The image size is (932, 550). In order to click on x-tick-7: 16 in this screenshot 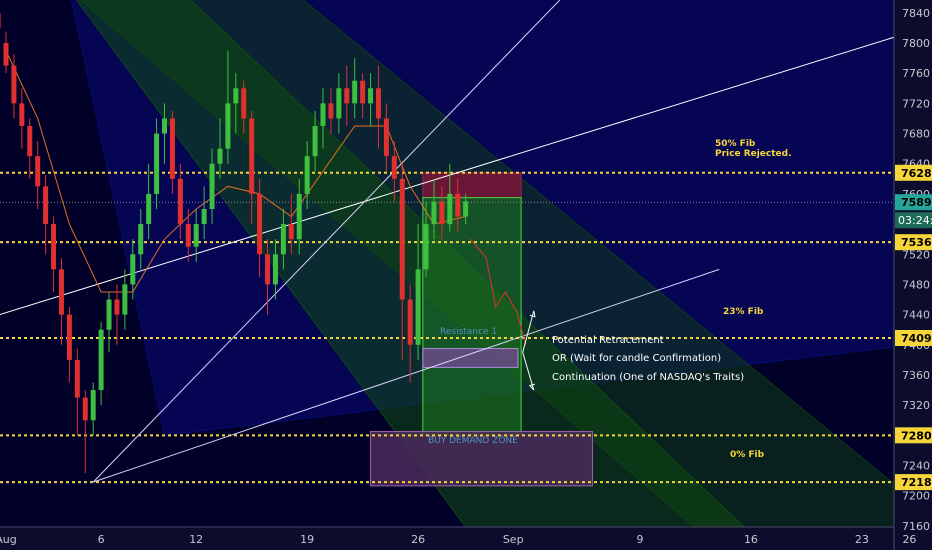, I will do `click(751, 539)`.